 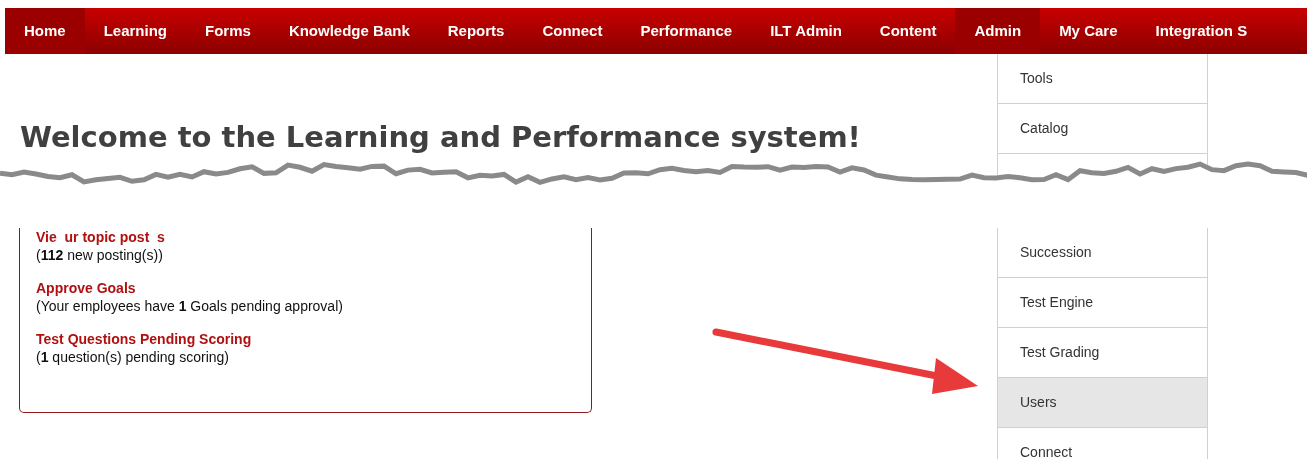 What do you see at coordinates (305, 288) in the screenshot?
I see `task-link: Approve Goals` at bounding box center [305, 288].